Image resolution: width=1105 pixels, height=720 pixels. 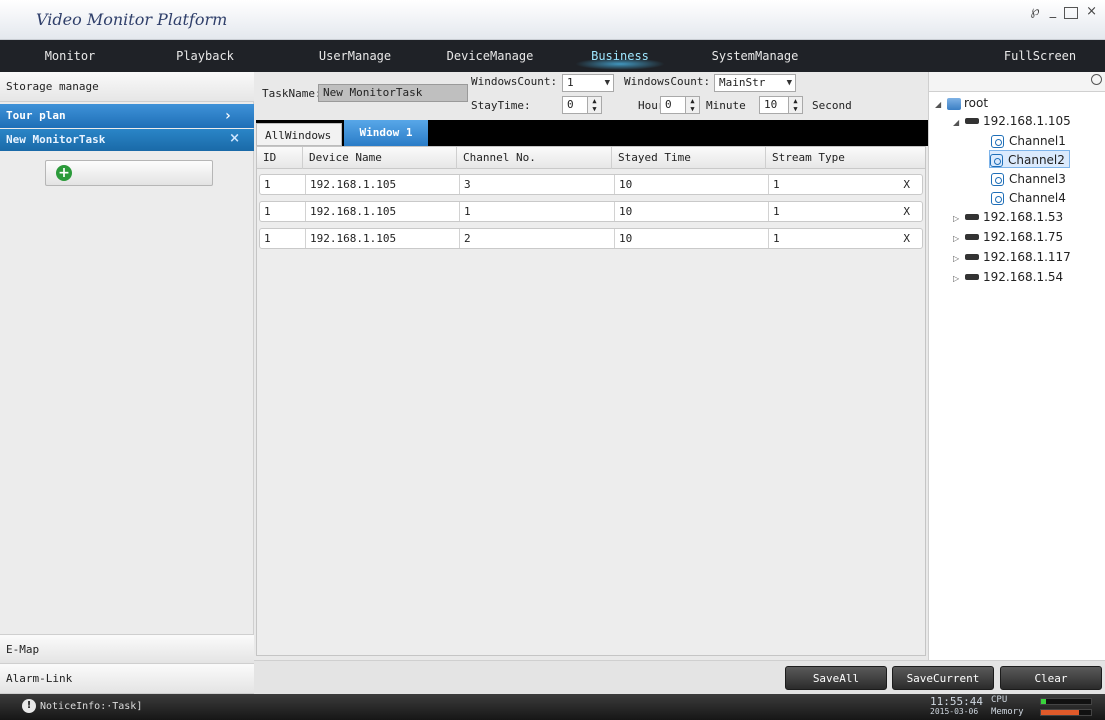 What do you see at coordinates (1037, 198) in the screenshot?
I see `channel-label: Channel4` at bounding box center [1037, 198].